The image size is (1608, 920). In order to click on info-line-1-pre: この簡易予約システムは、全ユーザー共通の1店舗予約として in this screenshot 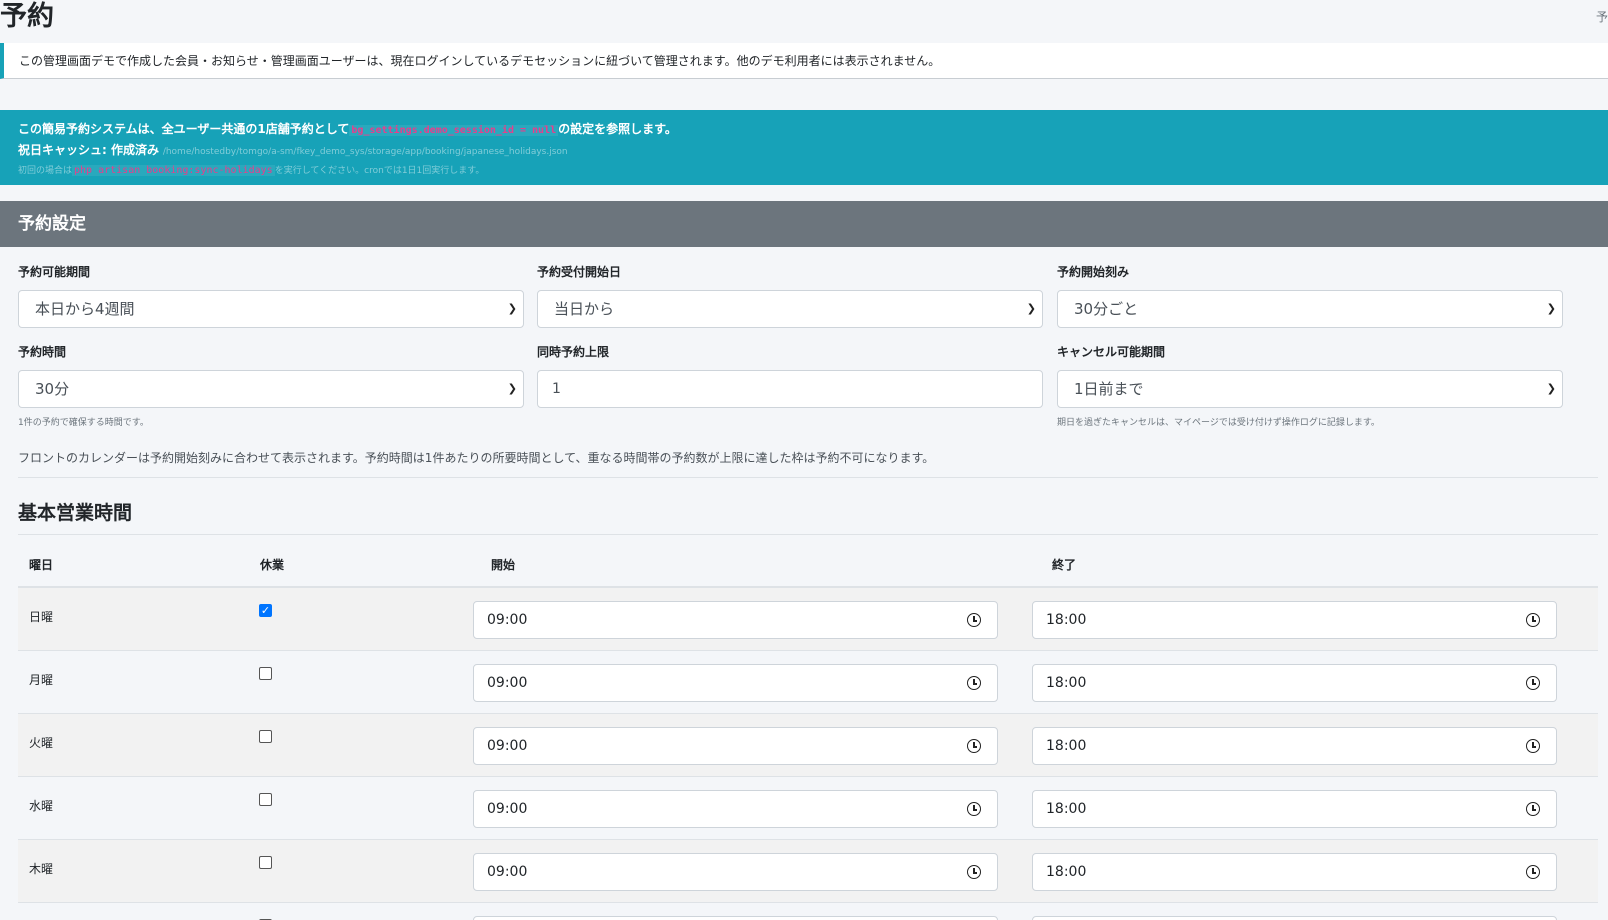, I will do `click(184, 129)`.